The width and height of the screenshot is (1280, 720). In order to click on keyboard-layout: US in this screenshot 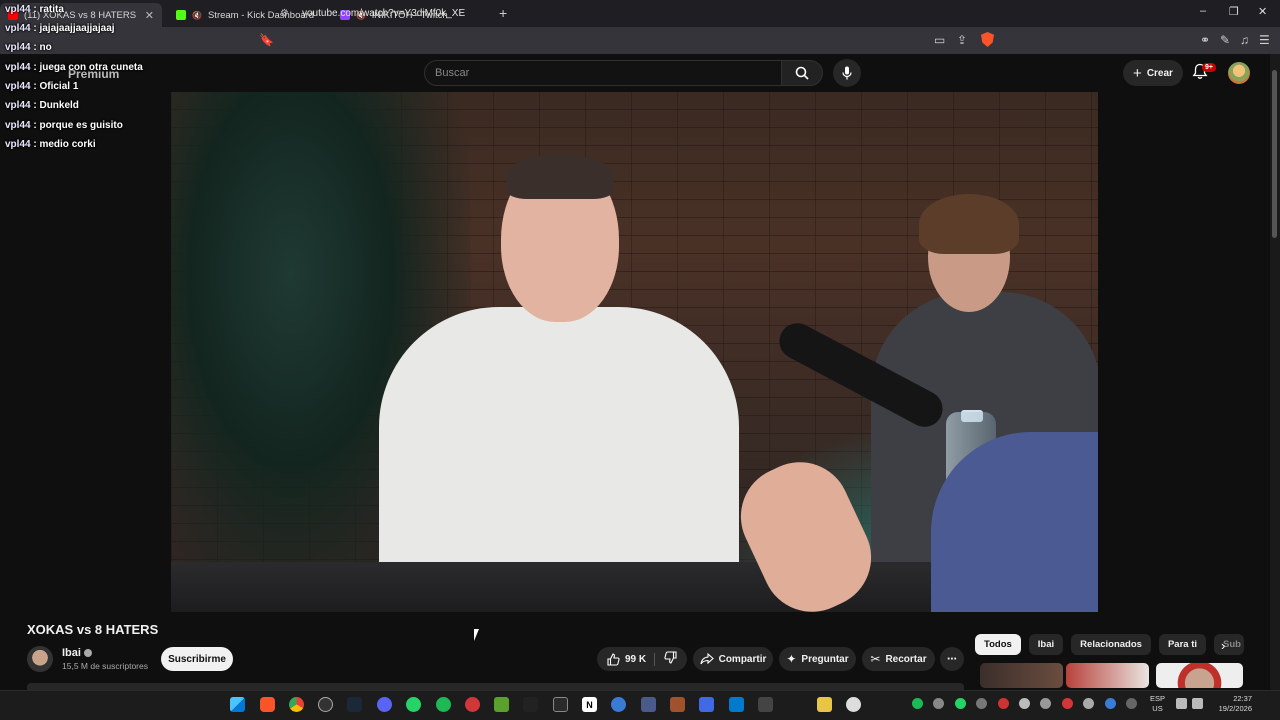, I will do `click(1157, 708)`.